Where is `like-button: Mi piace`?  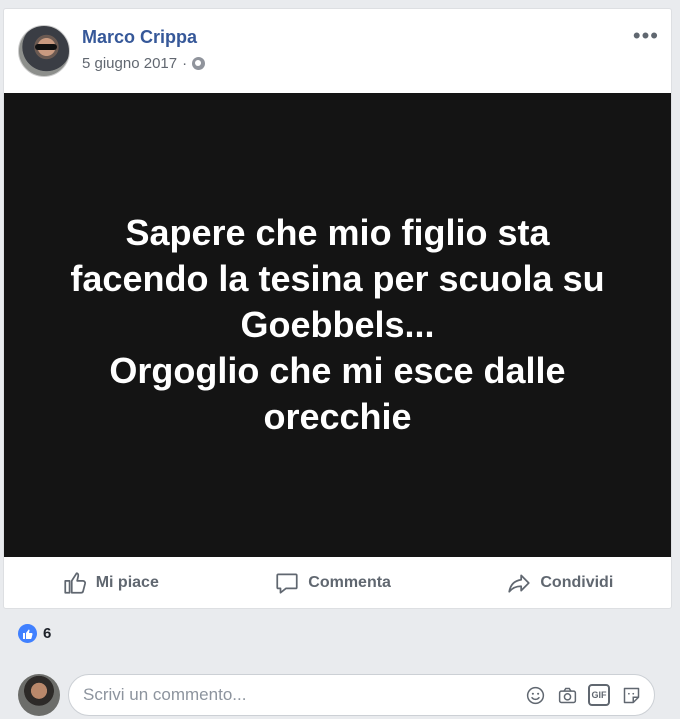 like-button: Mi piace is located at coordinates (110, 583).